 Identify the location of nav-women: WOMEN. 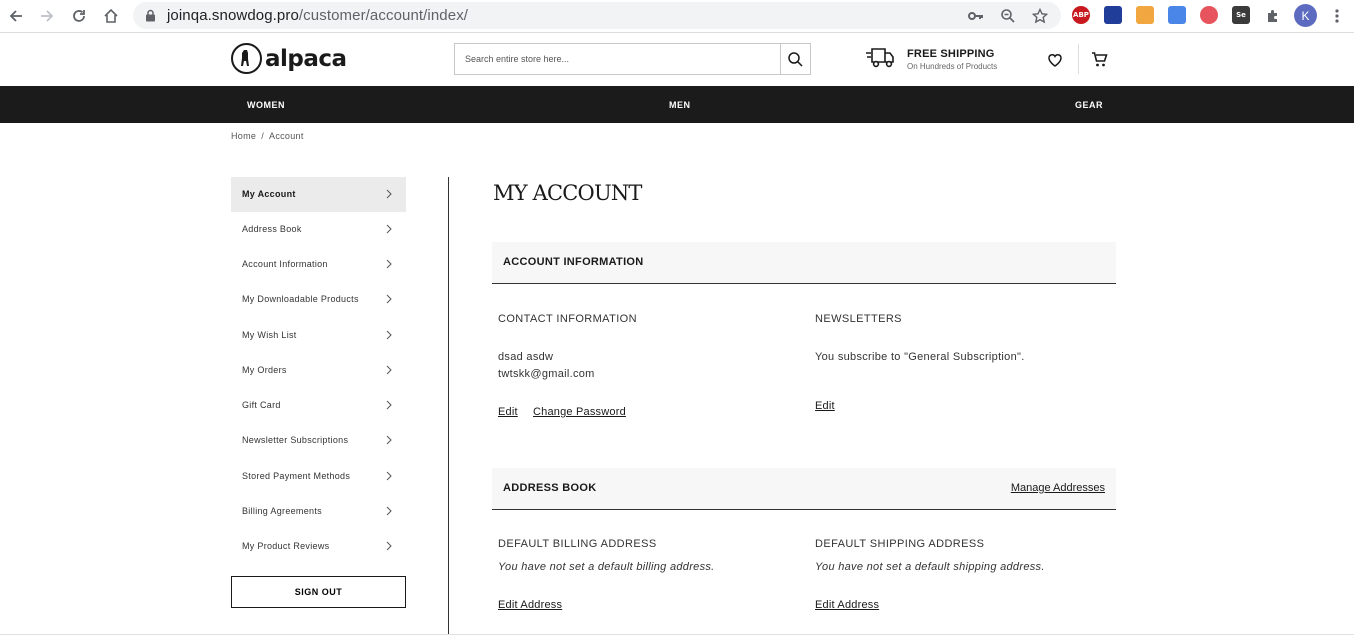
(266, 105).